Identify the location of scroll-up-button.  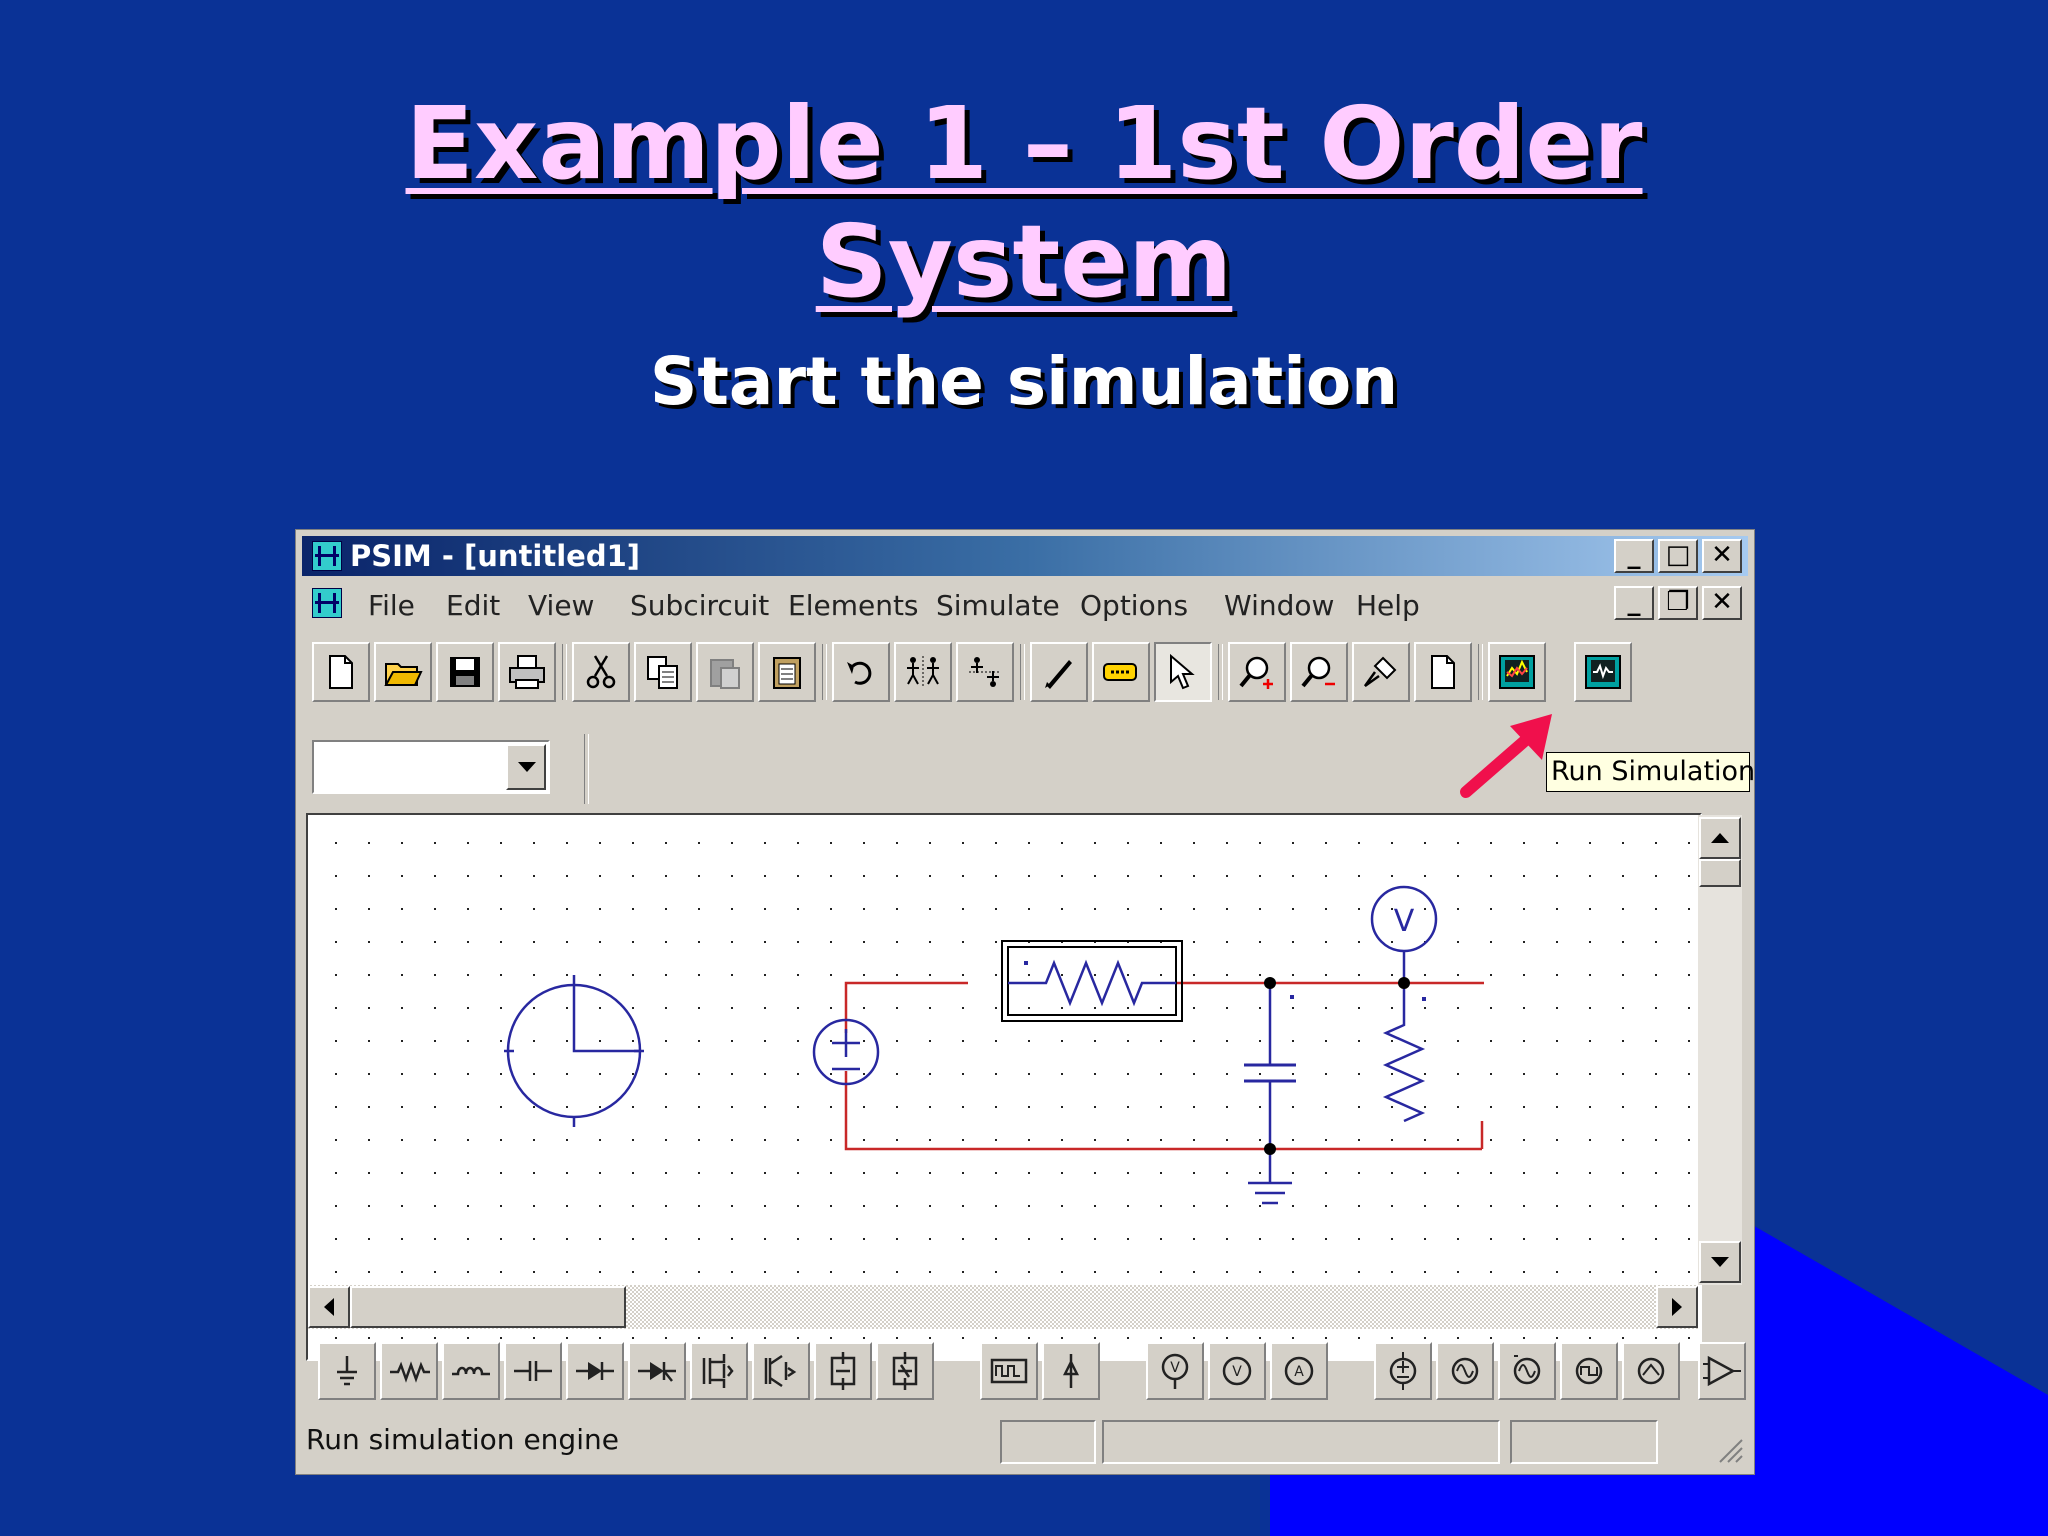
(1720, 838).